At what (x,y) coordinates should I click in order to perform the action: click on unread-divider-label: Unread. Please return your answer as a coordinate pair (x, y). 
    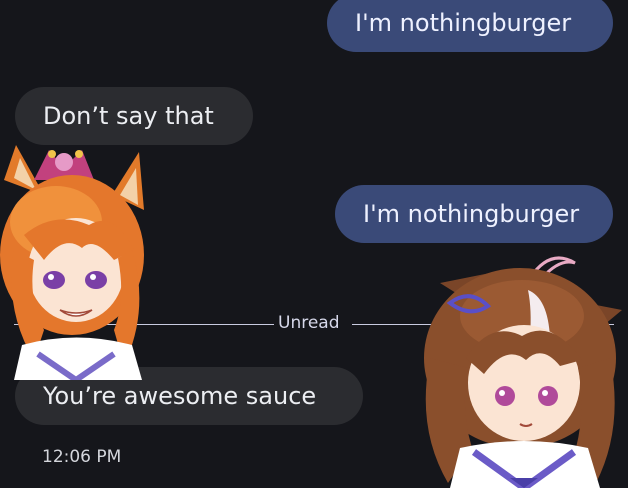
    Looking at the image, I should click on (309, 323).